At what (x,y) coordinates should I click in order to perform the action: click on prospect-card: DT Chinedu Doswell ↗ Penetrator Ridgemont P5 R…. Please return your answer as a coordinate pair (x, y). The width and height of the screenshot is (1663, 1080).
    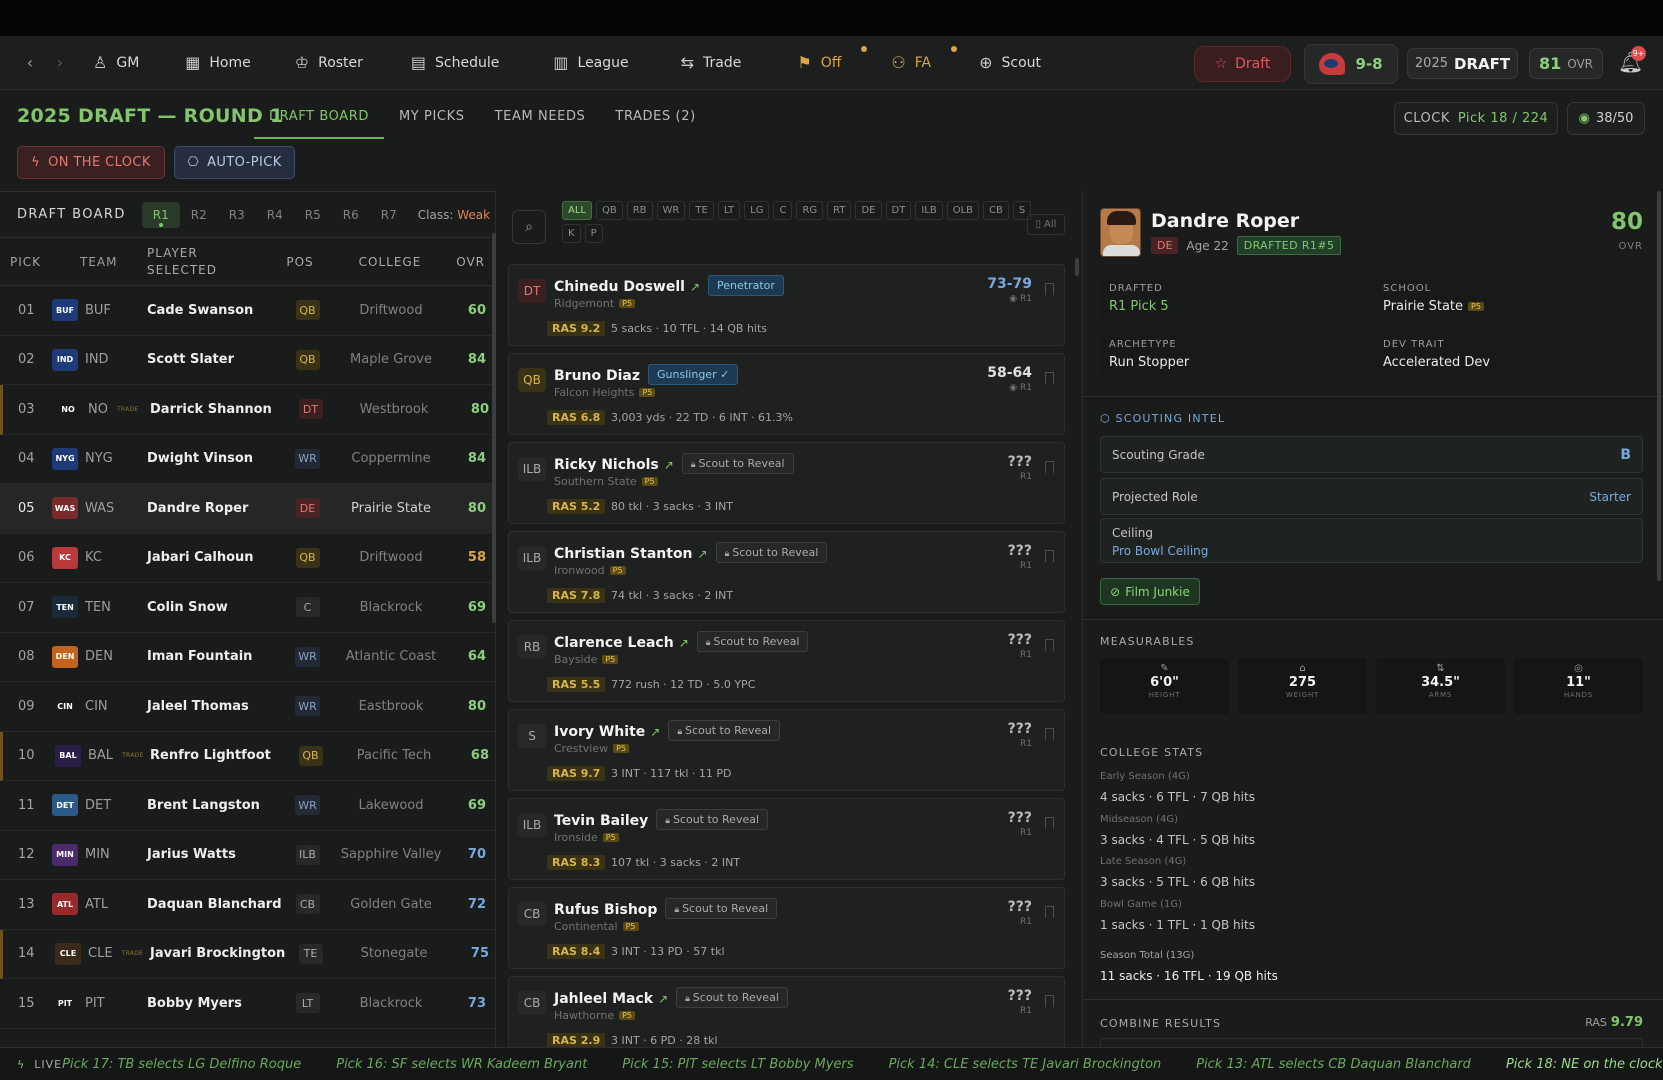
    Looking at the image, I should click on (786, 305).